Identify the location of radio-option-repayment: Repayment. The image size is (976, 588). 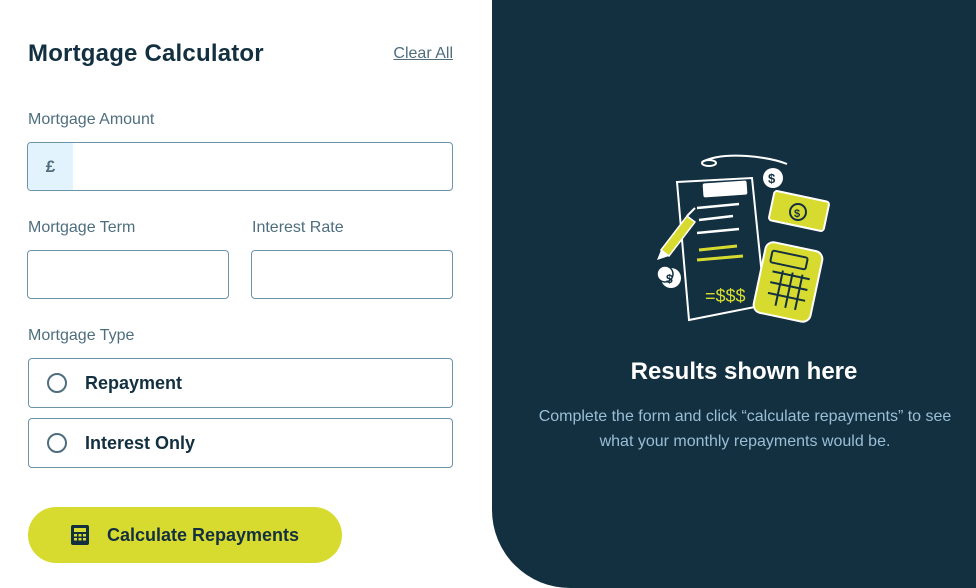
(240, 383).